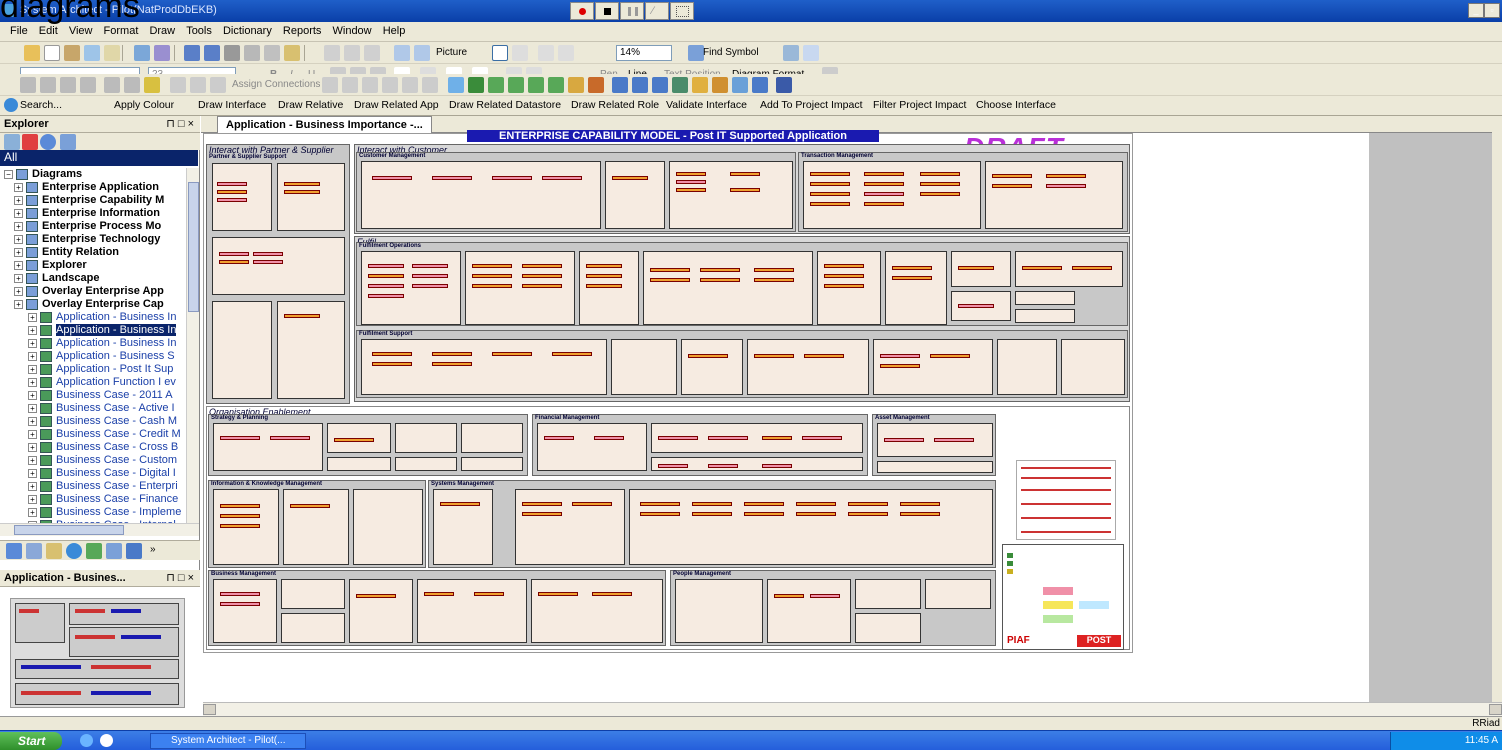  I want to click on tee-right-icon, so click(516, 85).